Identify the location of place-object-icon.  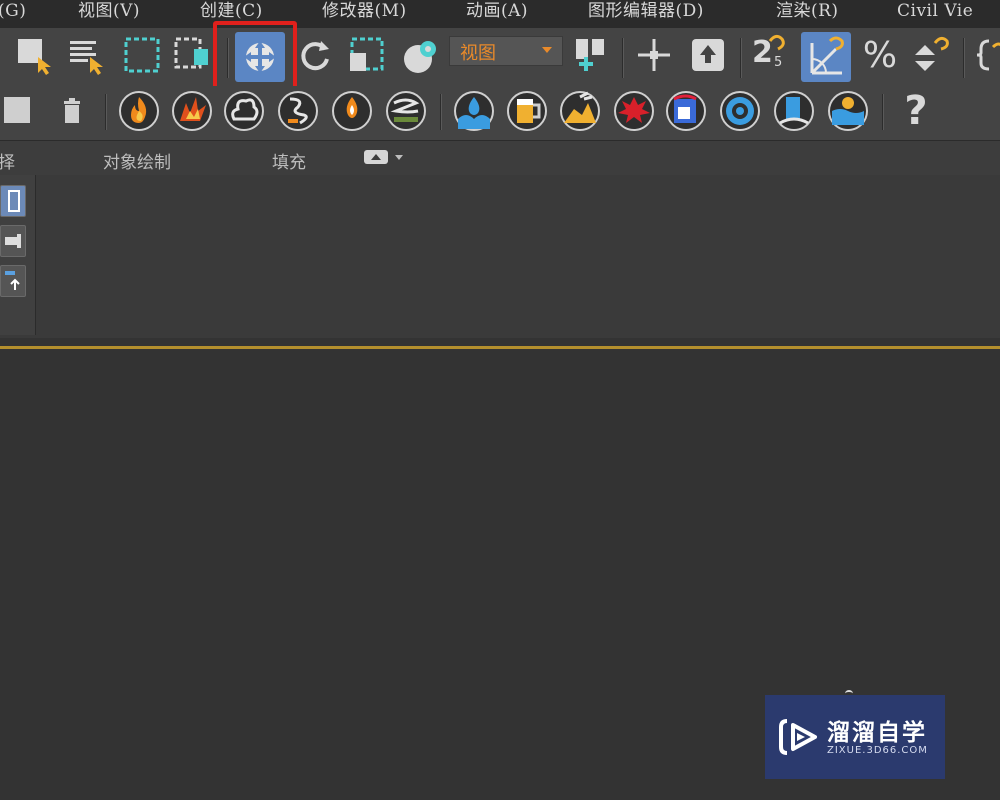
(420, 55).